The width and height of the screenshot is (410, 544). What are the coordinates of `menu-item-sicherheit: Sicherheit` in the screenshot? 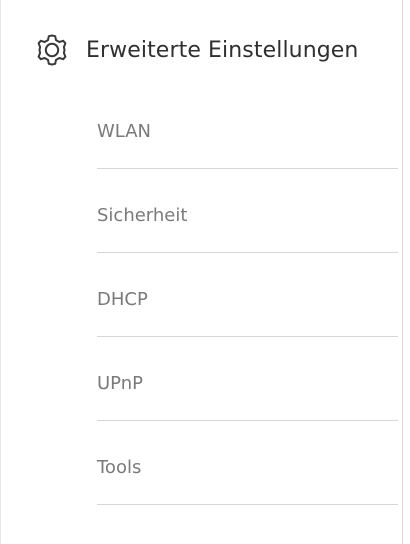 It's located at (247, 211).